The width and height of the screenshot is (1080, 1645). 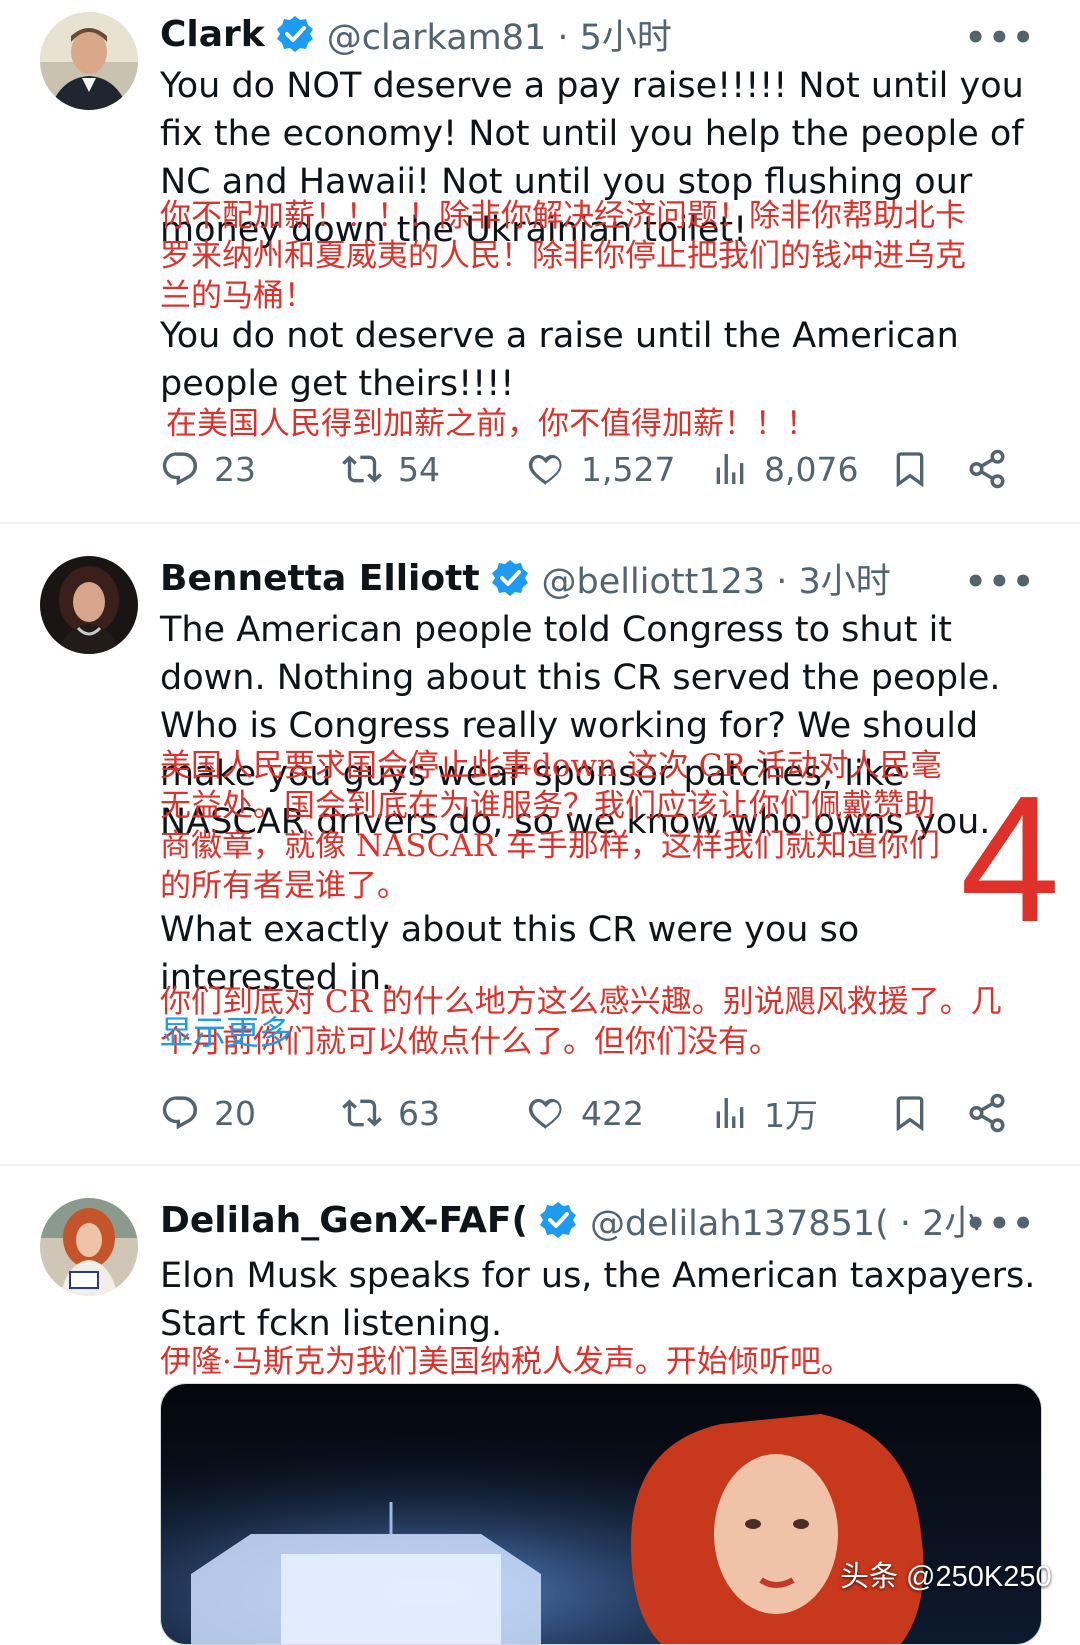 I want to click on author-name: Clark, so click(x=212, y=34).